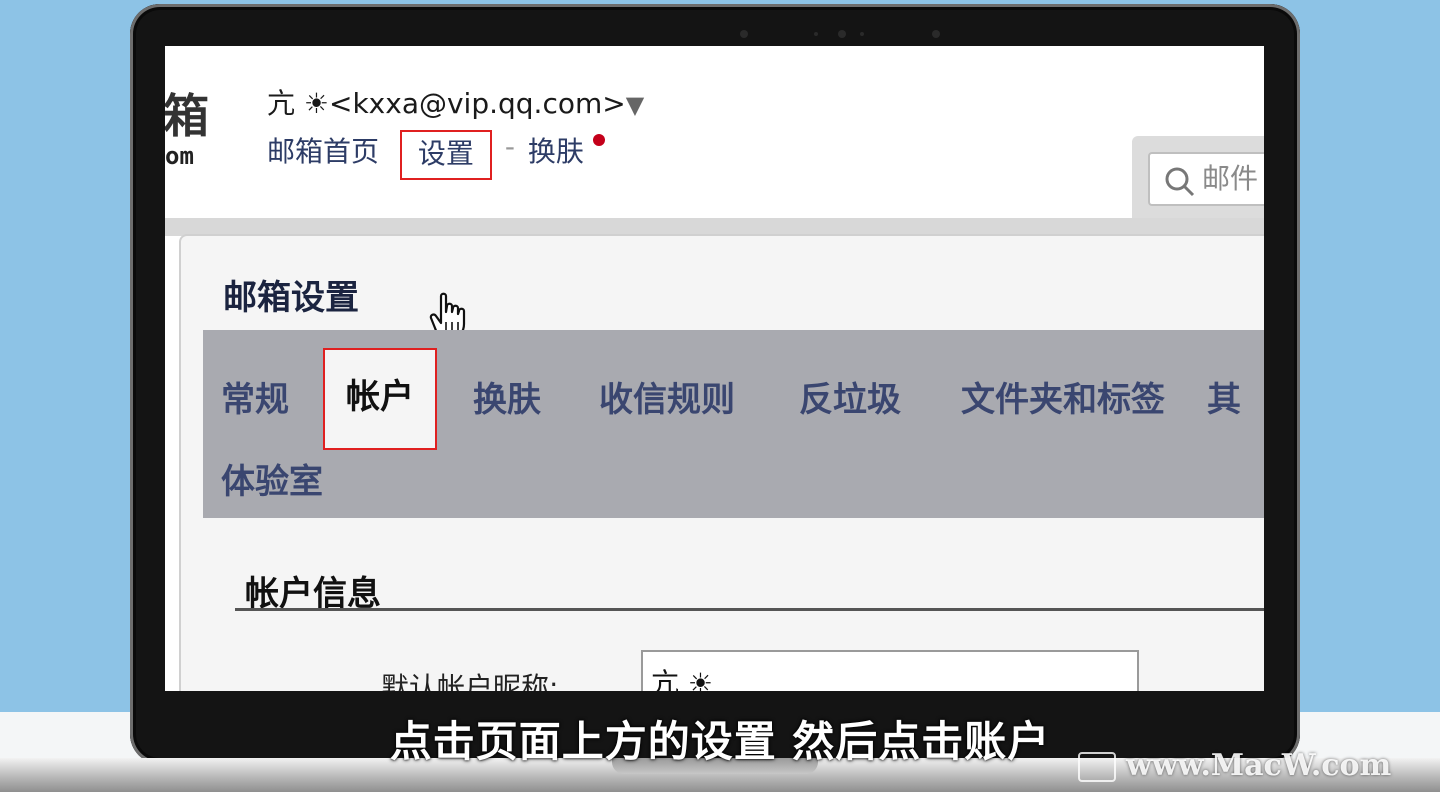 The image size is (1440, 792). I want to click on tab-lab: 体验室, so click(272, 478).